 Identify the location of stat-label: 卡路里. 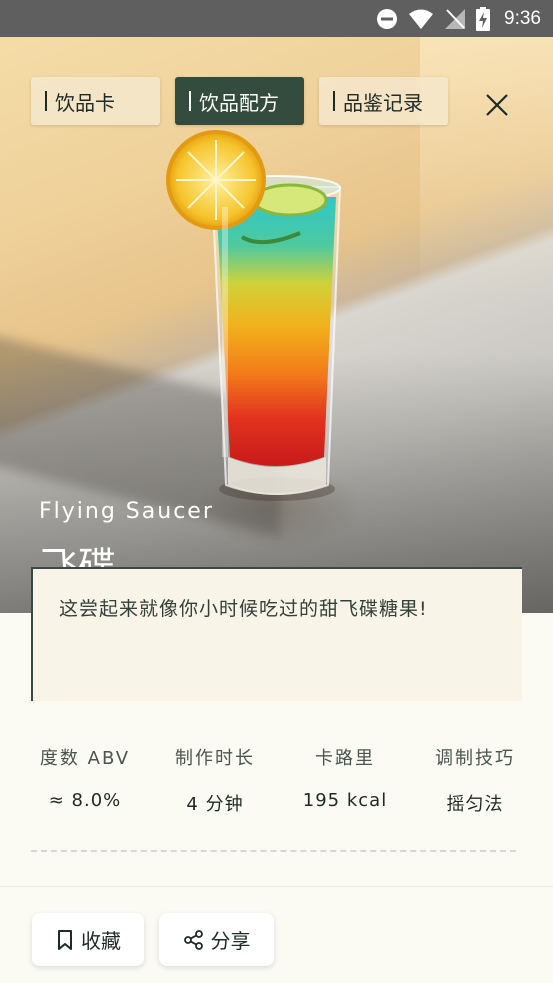
(345, 758).